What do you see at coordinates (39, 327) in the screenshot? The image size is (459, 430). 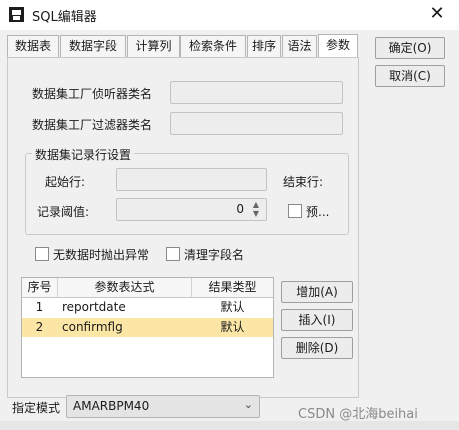 I see `row-index: 2` at bounding box center [39, 327].